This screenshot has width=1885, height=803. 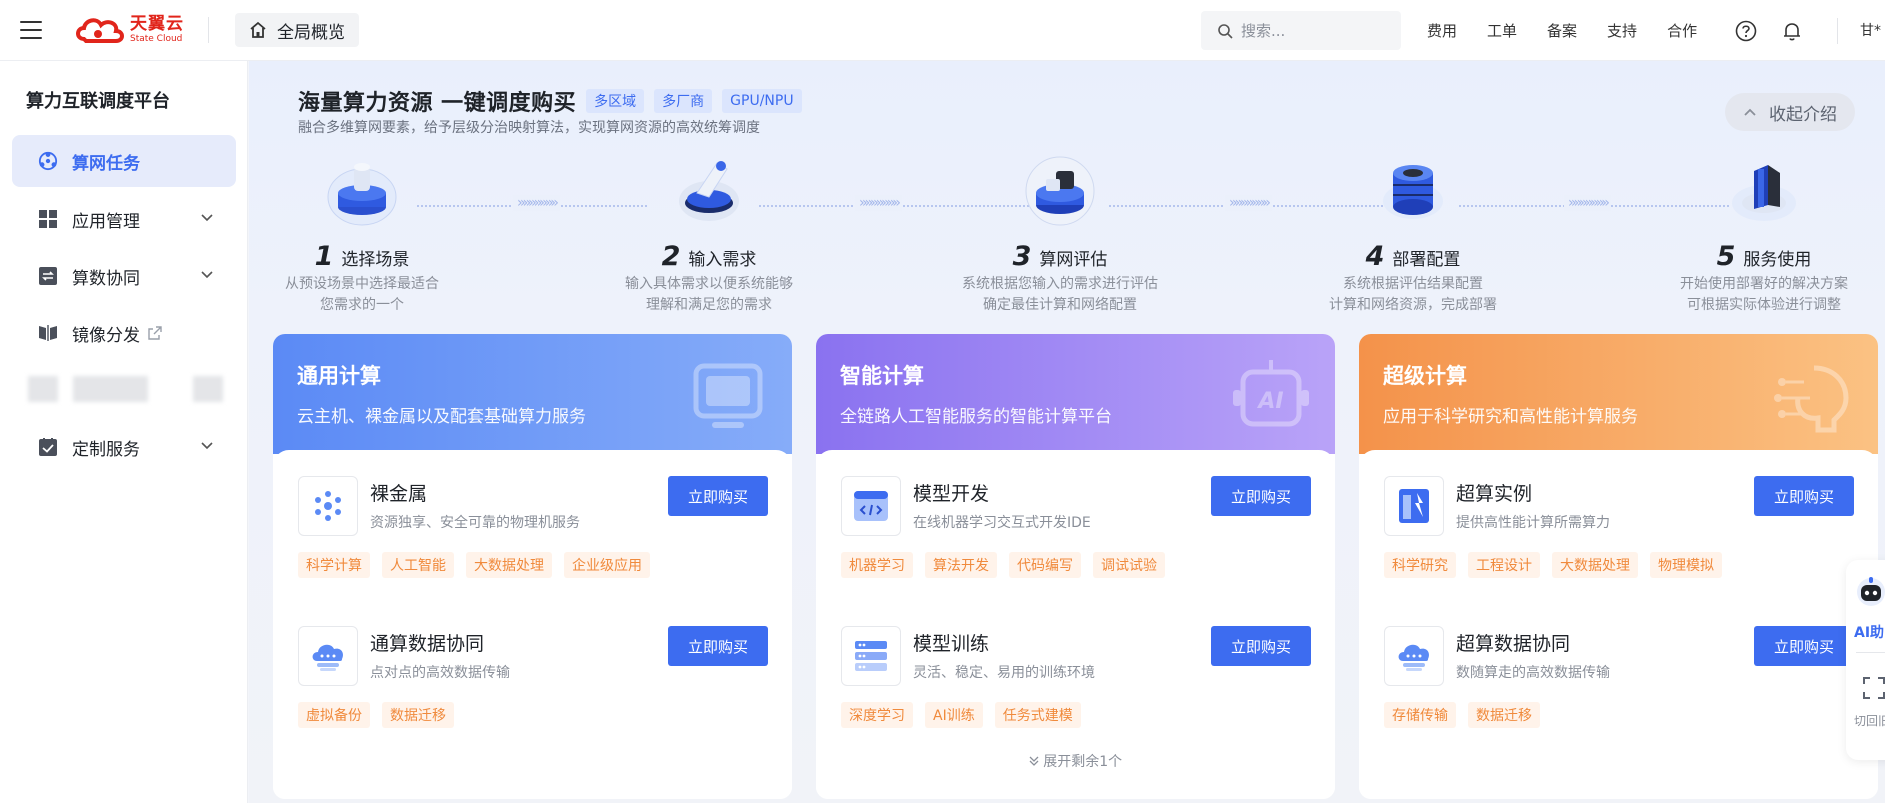 What do you see at coordinates (1129, 565) in the screenshot?
I see `tag: 调试试验` at bounding box center [1129, 565].